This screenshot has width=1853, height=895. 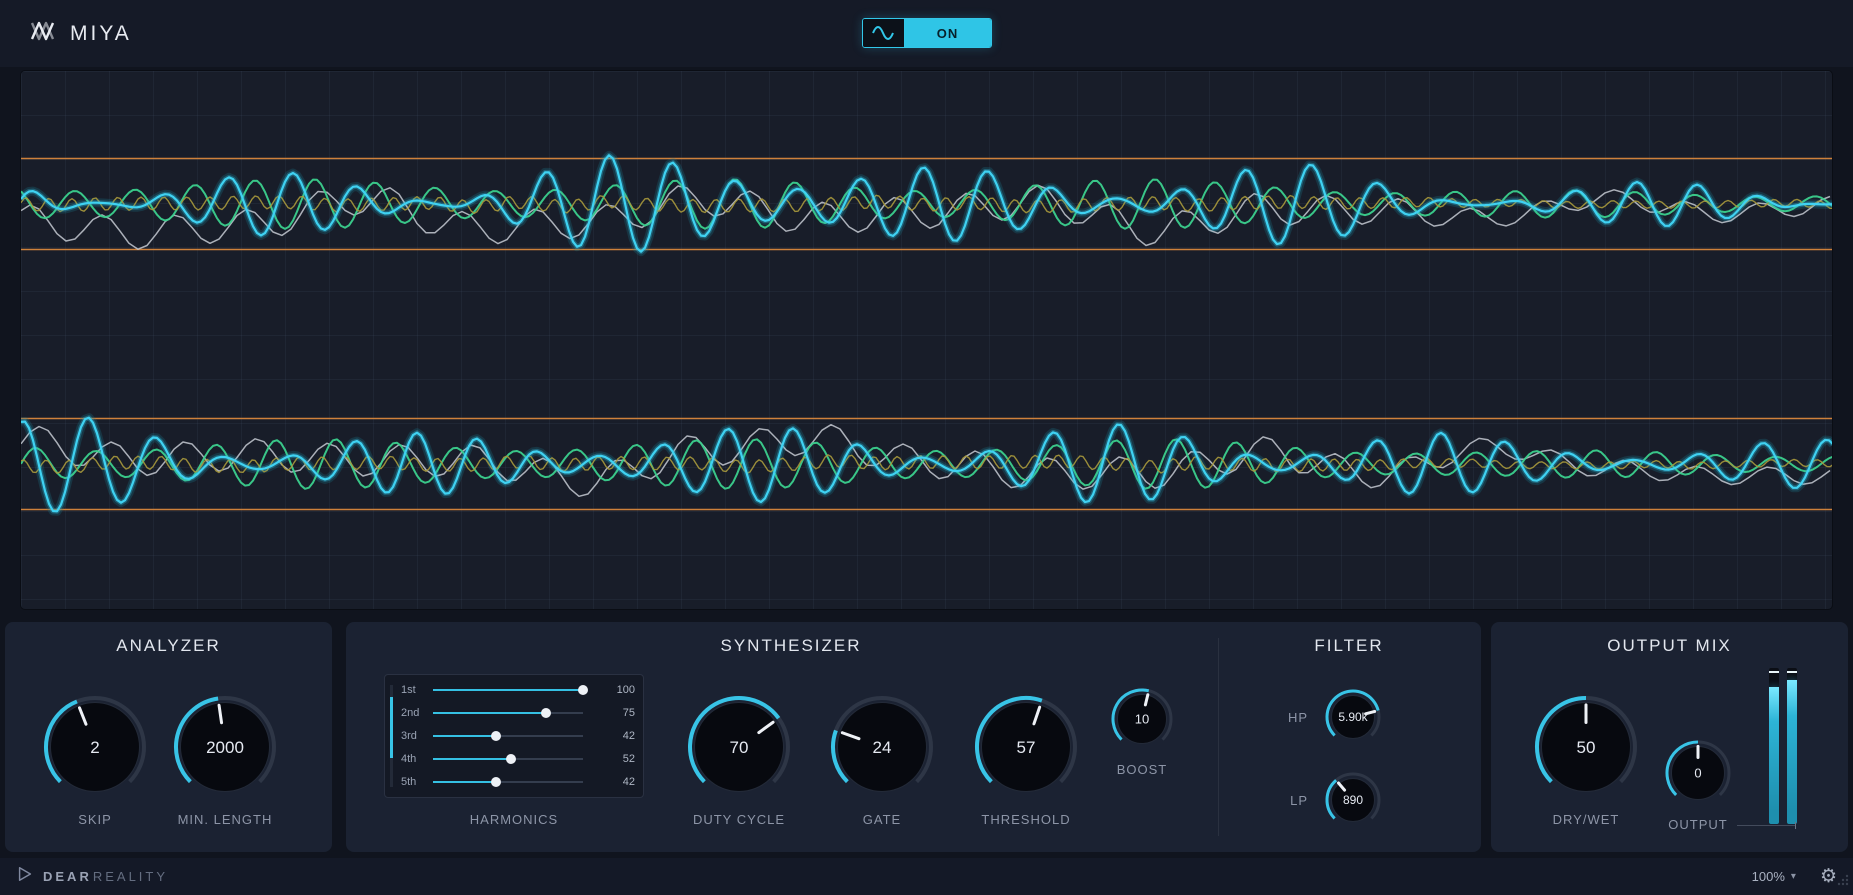 What do you see at coordinates (926, 876) in the screenshot?
I see `status-bar: DEARREALITY 100% ▾ ⚙` at bounding box center [926, 876].